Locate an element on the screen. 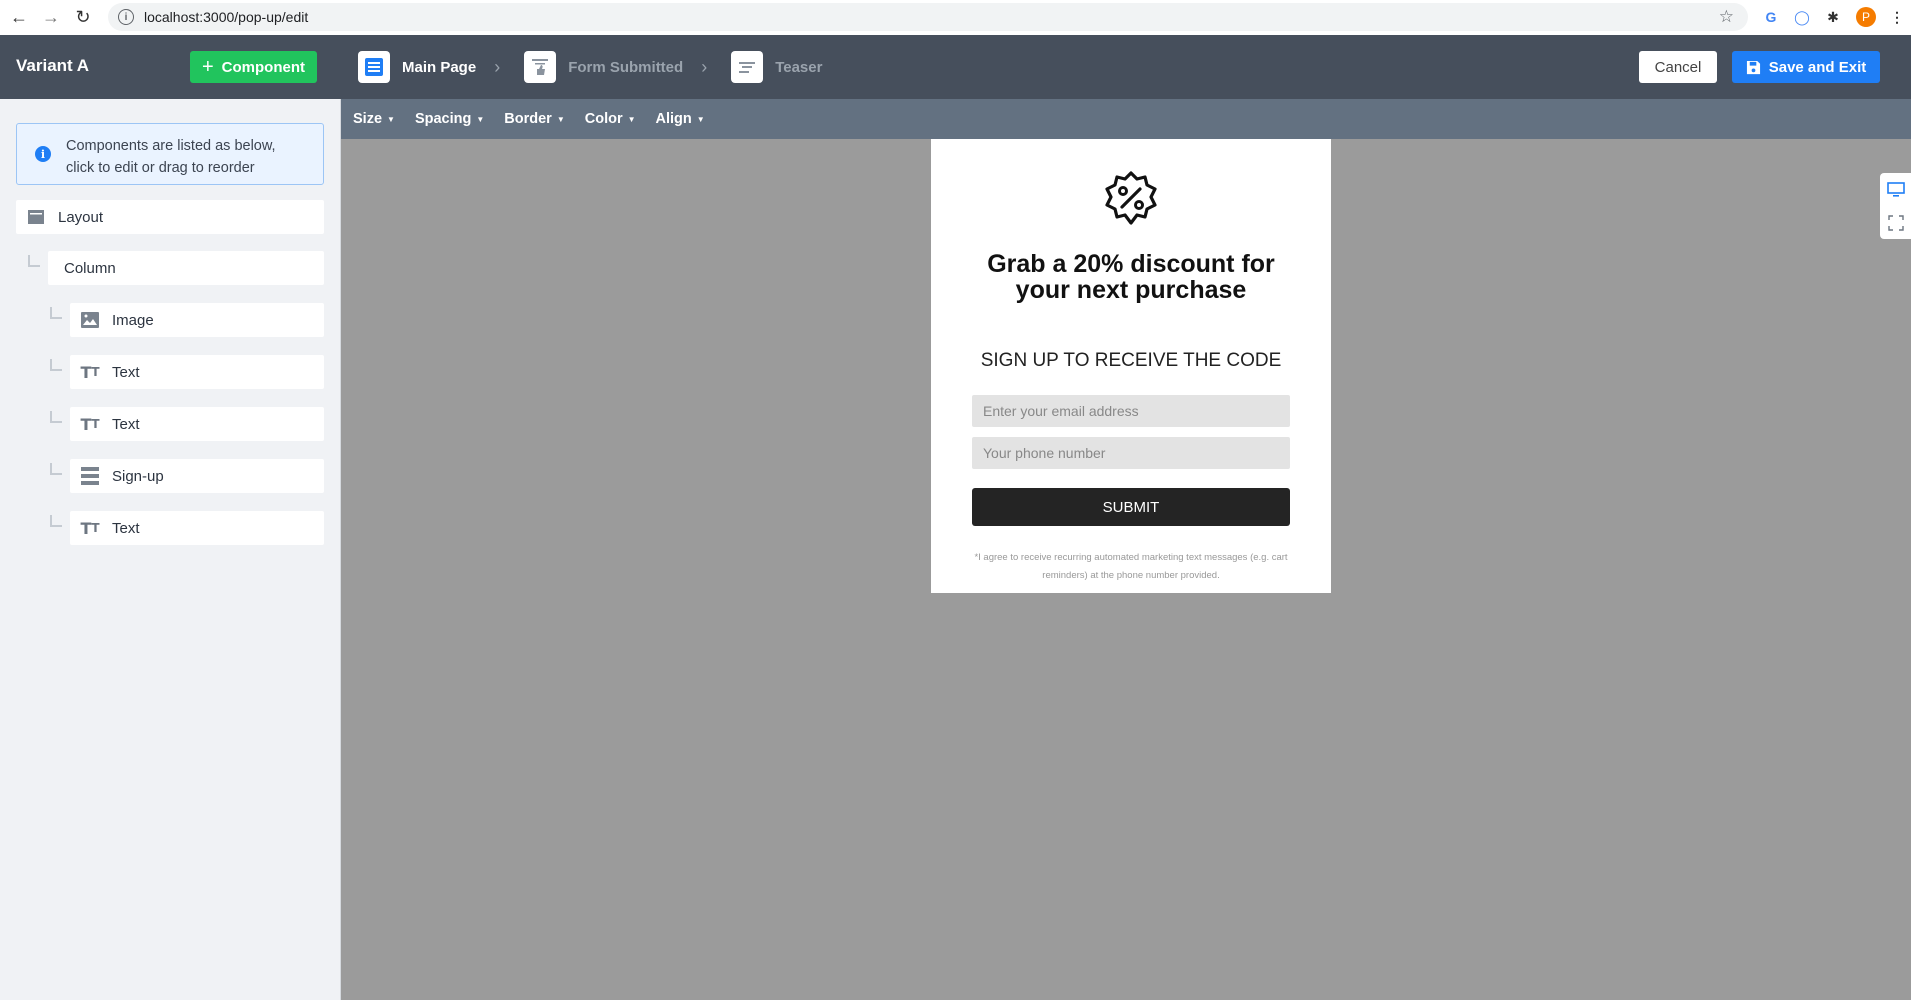  step-label: Form Submitted is located at coordinates (626, 67).